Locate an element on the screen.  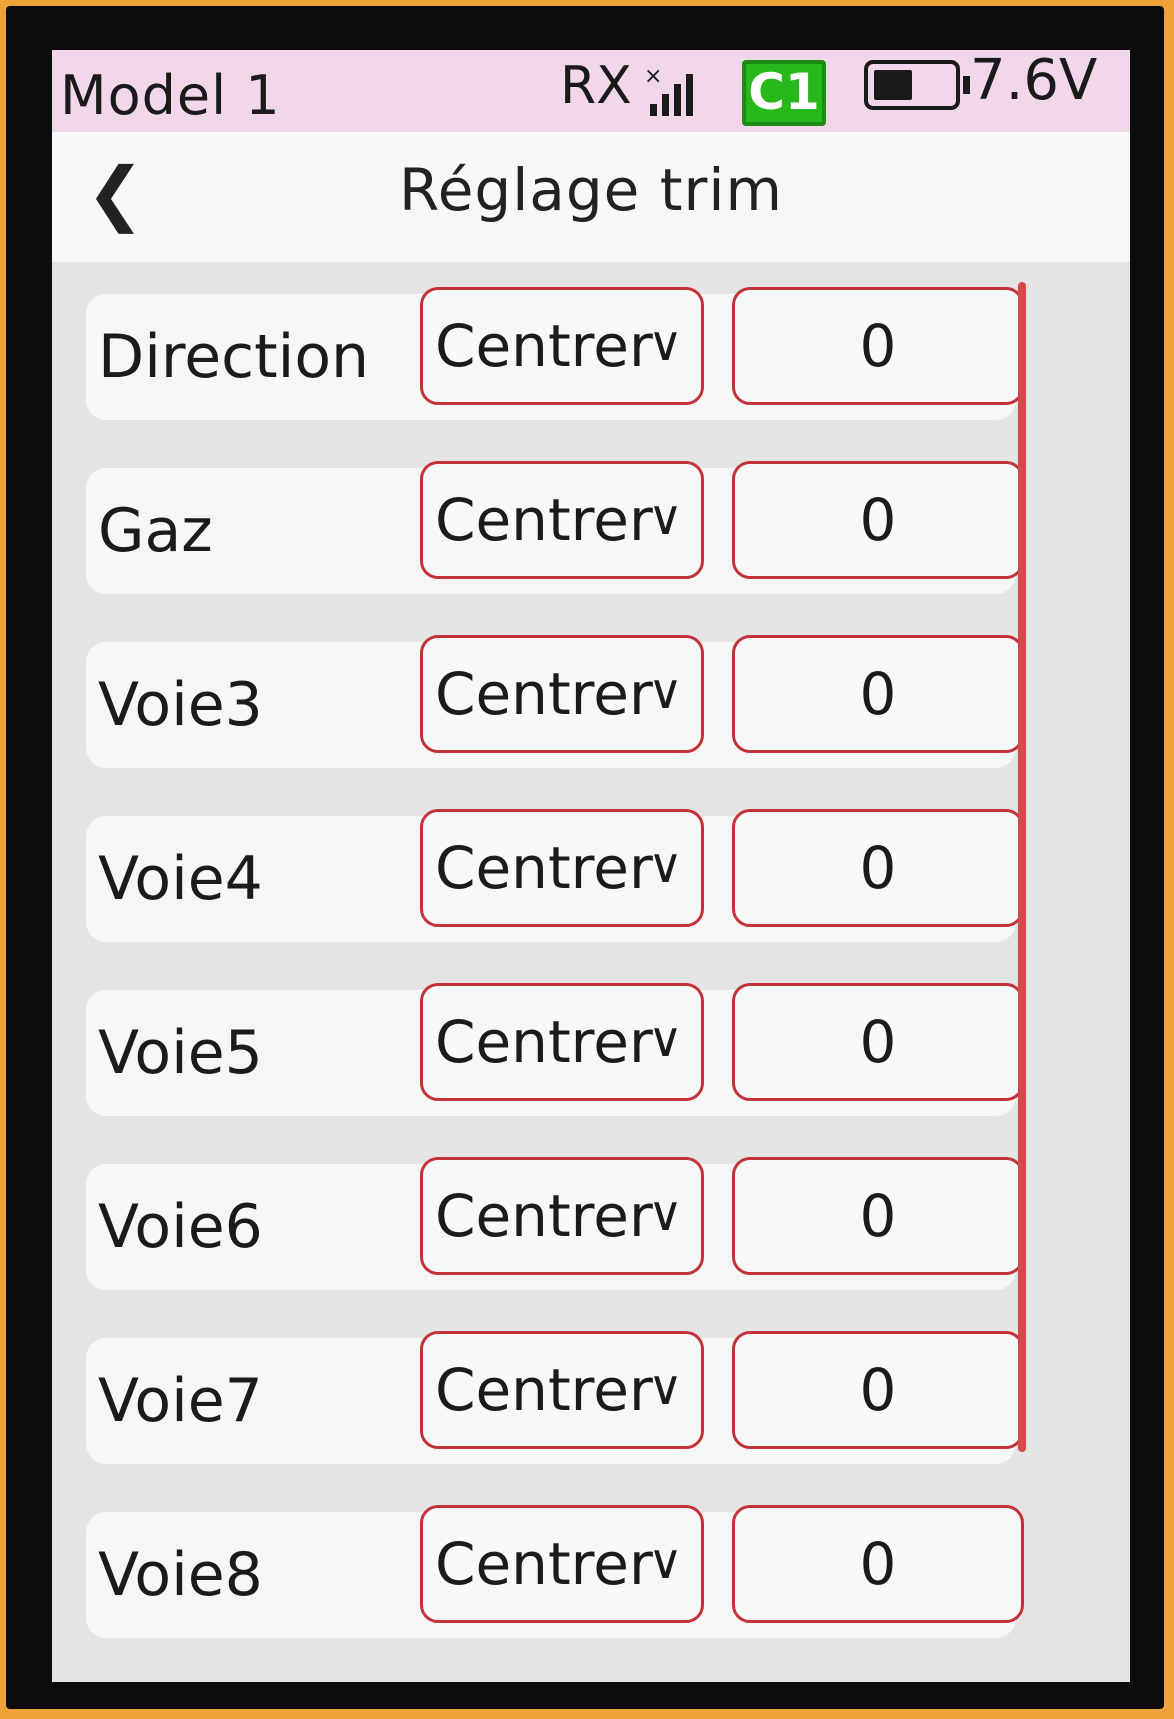
trim-row: Voie6 Centrer ∨ 0 is located at coordinates (555, 1223).